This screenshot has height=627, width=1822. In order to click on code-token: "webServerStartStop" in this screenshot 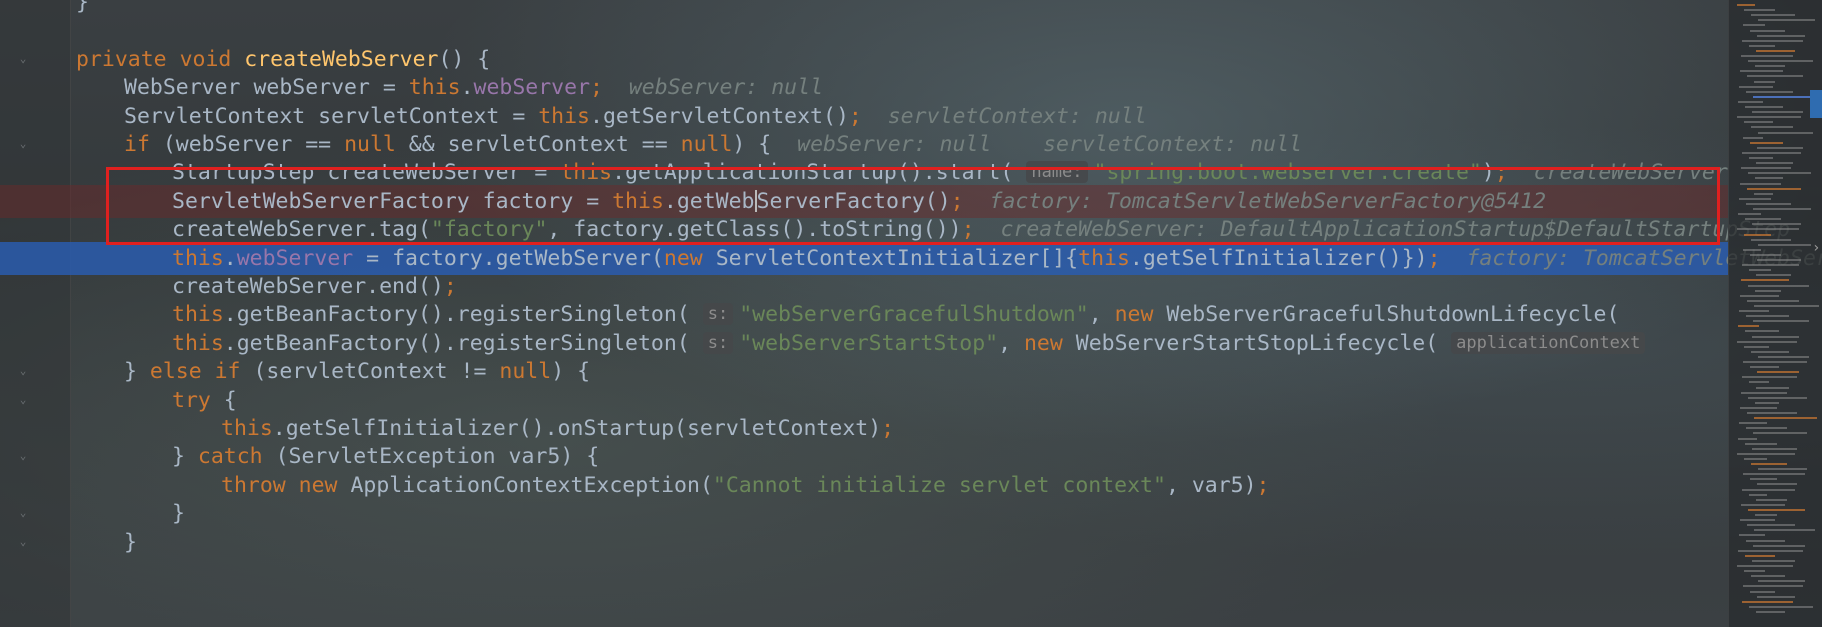, I will do `click(869, 343)`.